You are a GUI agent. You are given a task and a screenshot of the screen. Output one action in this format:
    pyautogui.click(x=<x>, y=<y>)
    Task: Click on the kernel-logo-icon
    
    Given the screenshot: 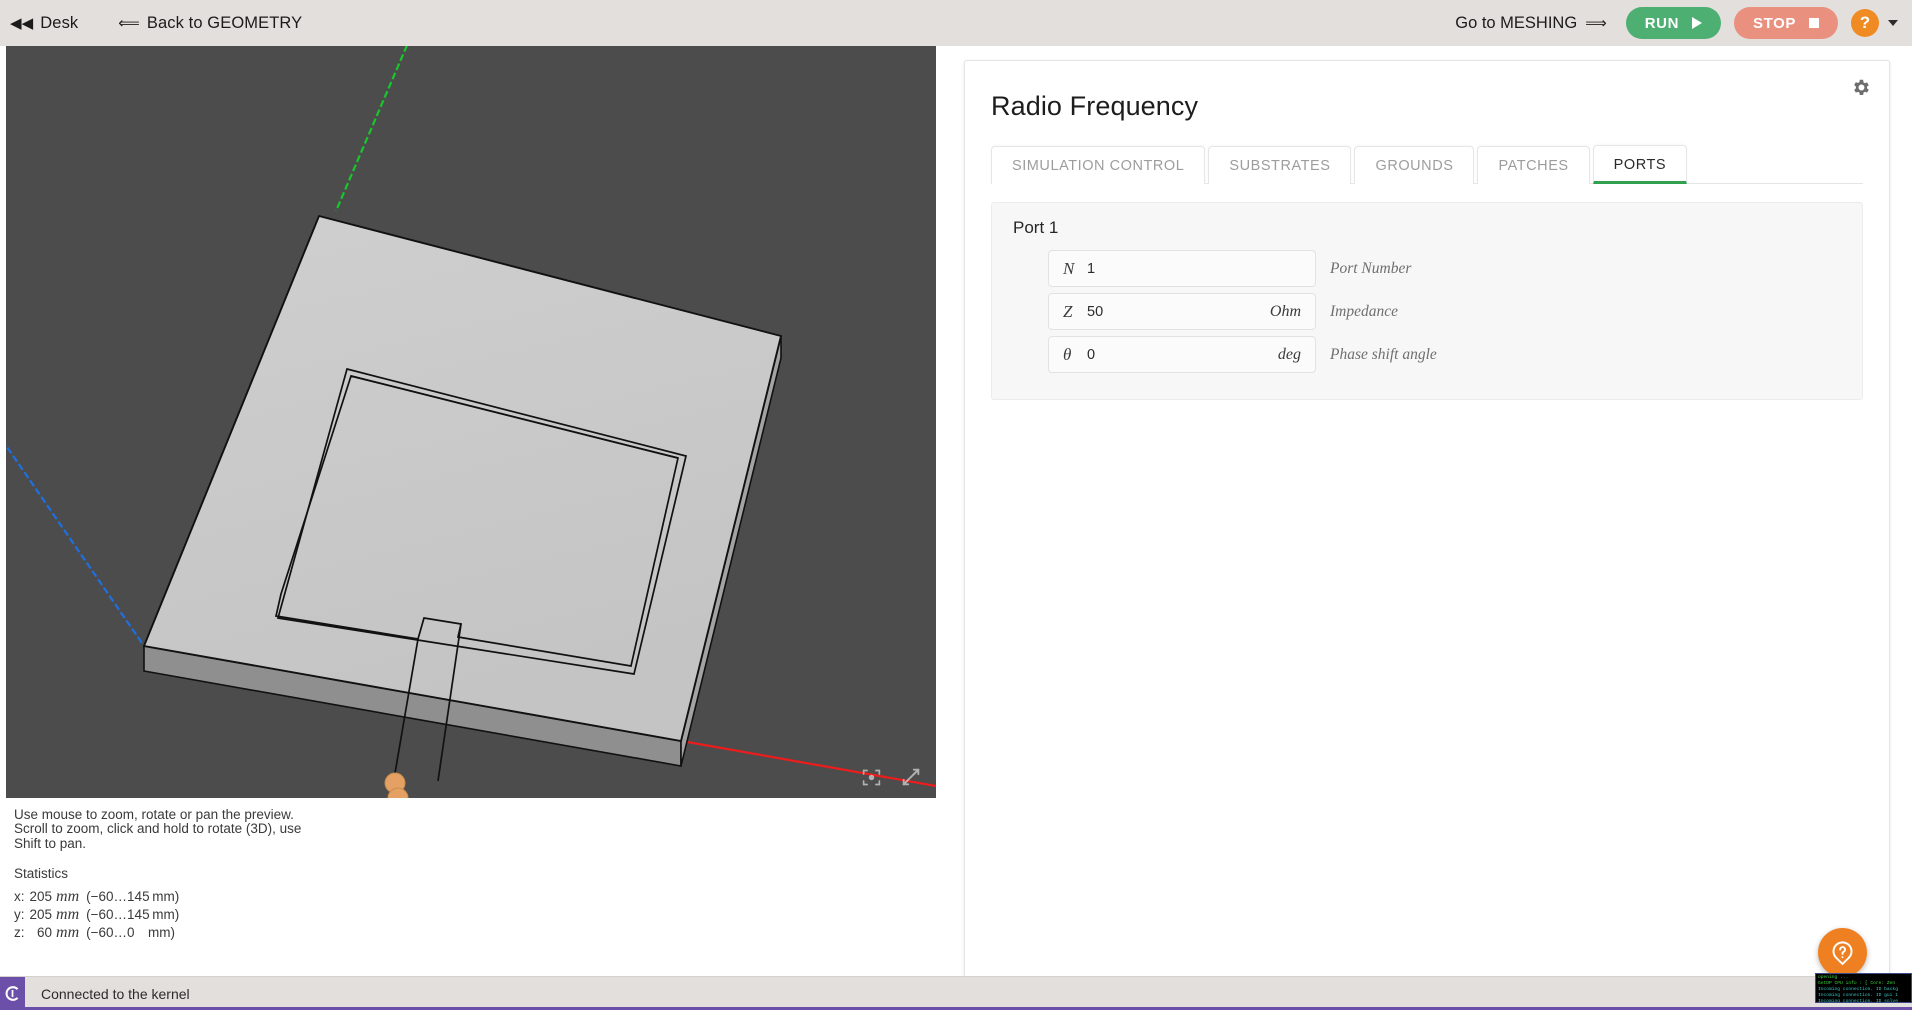 What is the action you would take?
    pyautogui.click(x=12, y=993)
    